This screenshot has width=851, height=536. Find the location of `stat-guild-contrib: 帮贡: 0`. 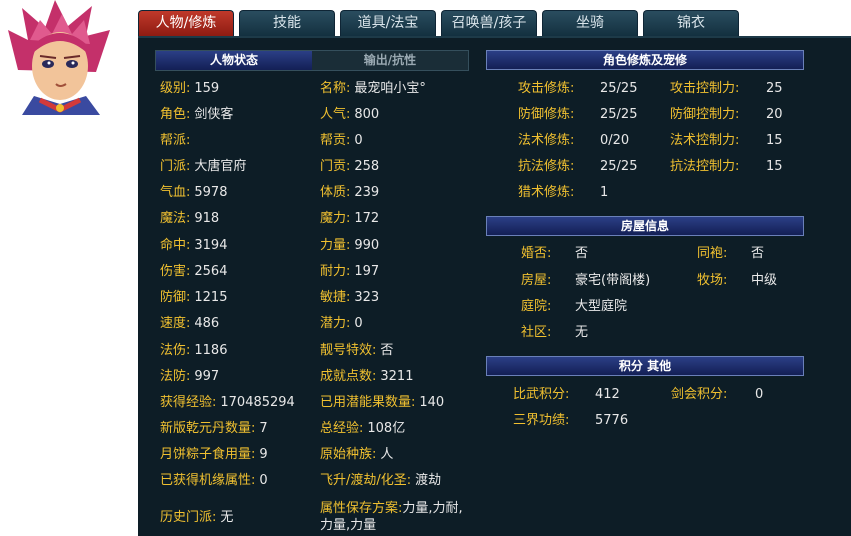

stat-guild-contrib: 帮贡: 0 is located at coordinates (341, 140).